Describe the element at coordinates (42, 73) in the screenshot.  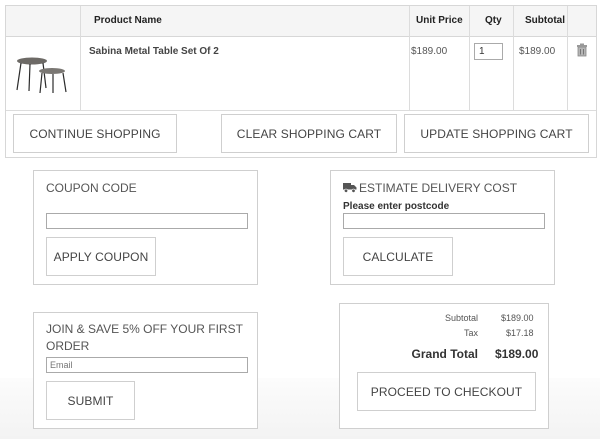
I see `nesting-tables-image` at that location.